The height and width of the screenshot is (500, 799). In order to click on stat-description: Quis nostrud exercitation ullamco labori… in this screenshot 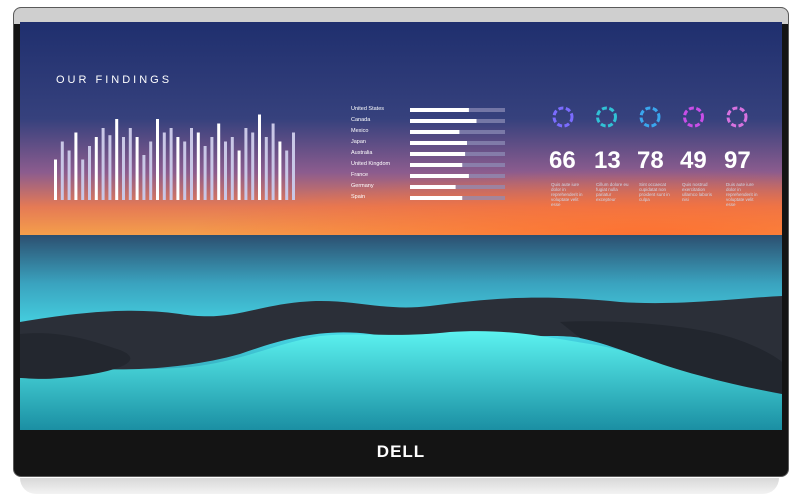, I will do `click(697, 192)`.